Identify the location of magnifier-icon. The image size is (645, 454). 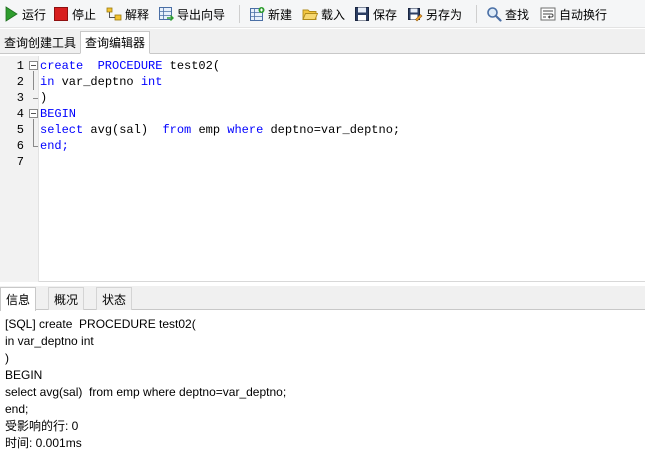
(494, 14).